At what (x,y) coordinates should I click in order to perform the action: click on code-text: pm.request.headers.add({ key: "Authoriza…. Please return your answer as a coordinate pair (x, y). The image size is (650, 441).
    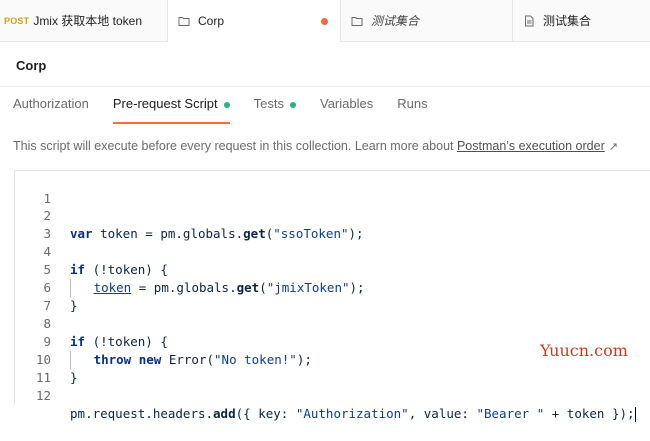
    Looking at the image, I should click on (353, 414).